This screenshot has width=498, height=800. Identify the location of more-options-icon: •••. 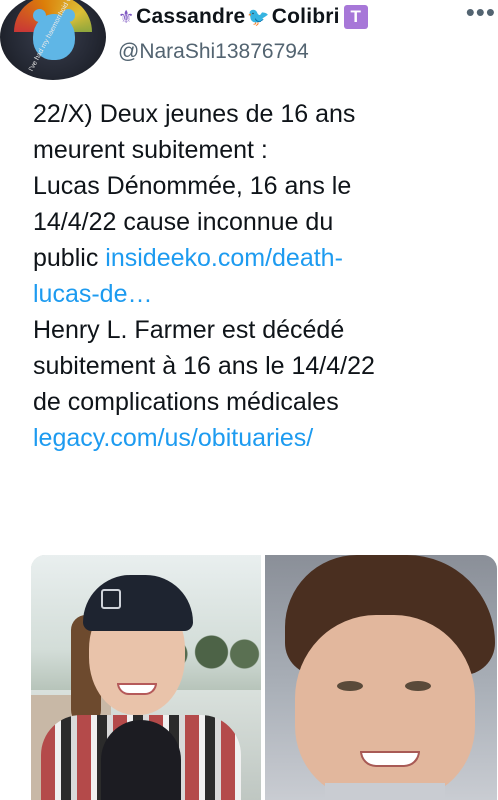
(481, 12).